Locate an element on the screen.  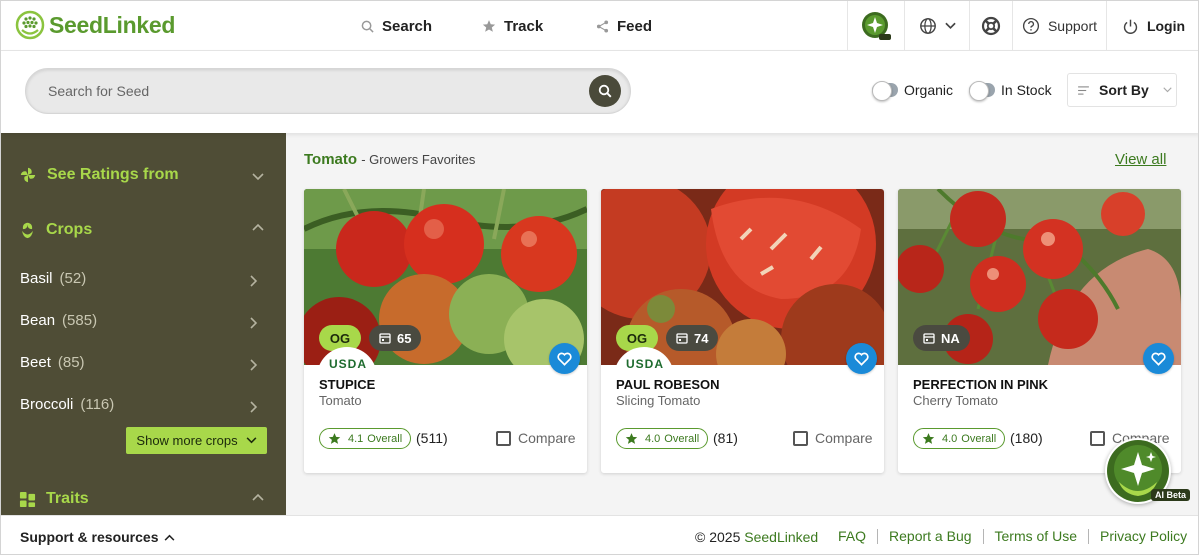
in-stock-toggle is located at coordinates (982, 91).